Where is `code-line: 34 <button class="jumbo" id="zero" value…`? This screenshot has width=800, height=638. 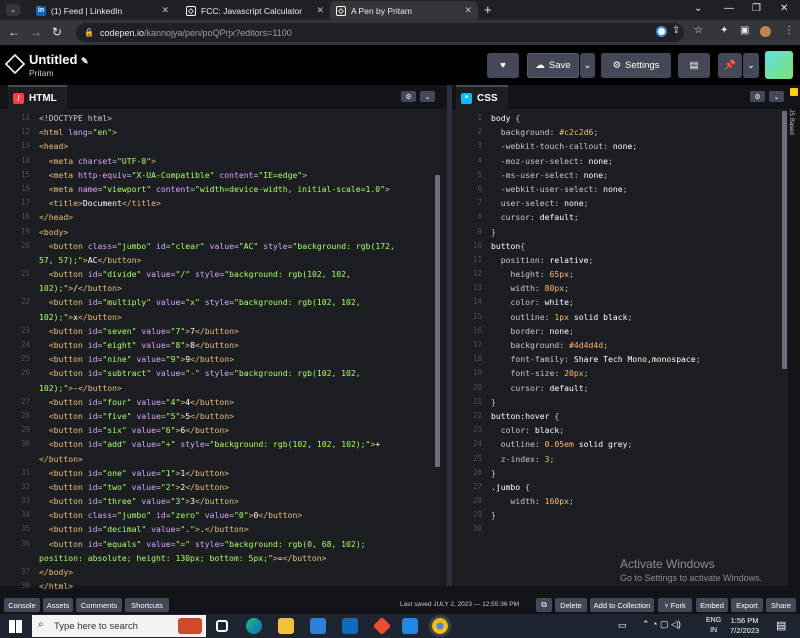
code-line: 34 <button class="jumbo" id="zero" value… is located at coordinates (223, 515).